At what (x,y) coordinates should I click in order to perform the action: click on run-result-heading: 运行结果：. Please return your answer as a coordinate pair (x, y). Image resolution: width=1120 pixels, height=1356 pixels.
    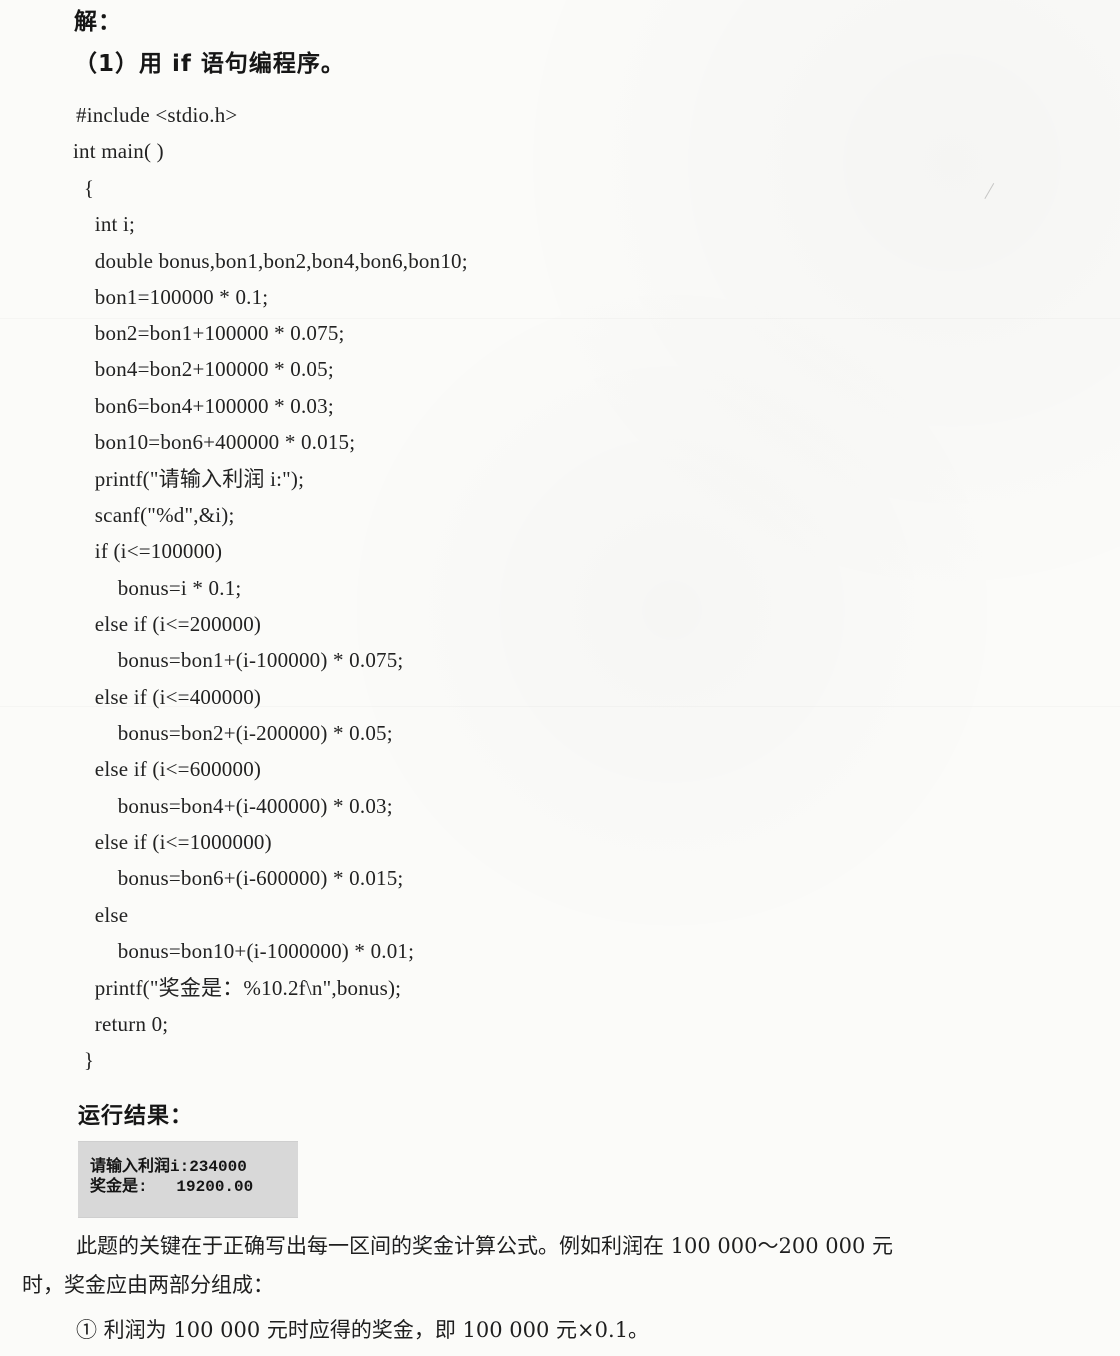
    Looking at the image, I should click on (136, 1116).